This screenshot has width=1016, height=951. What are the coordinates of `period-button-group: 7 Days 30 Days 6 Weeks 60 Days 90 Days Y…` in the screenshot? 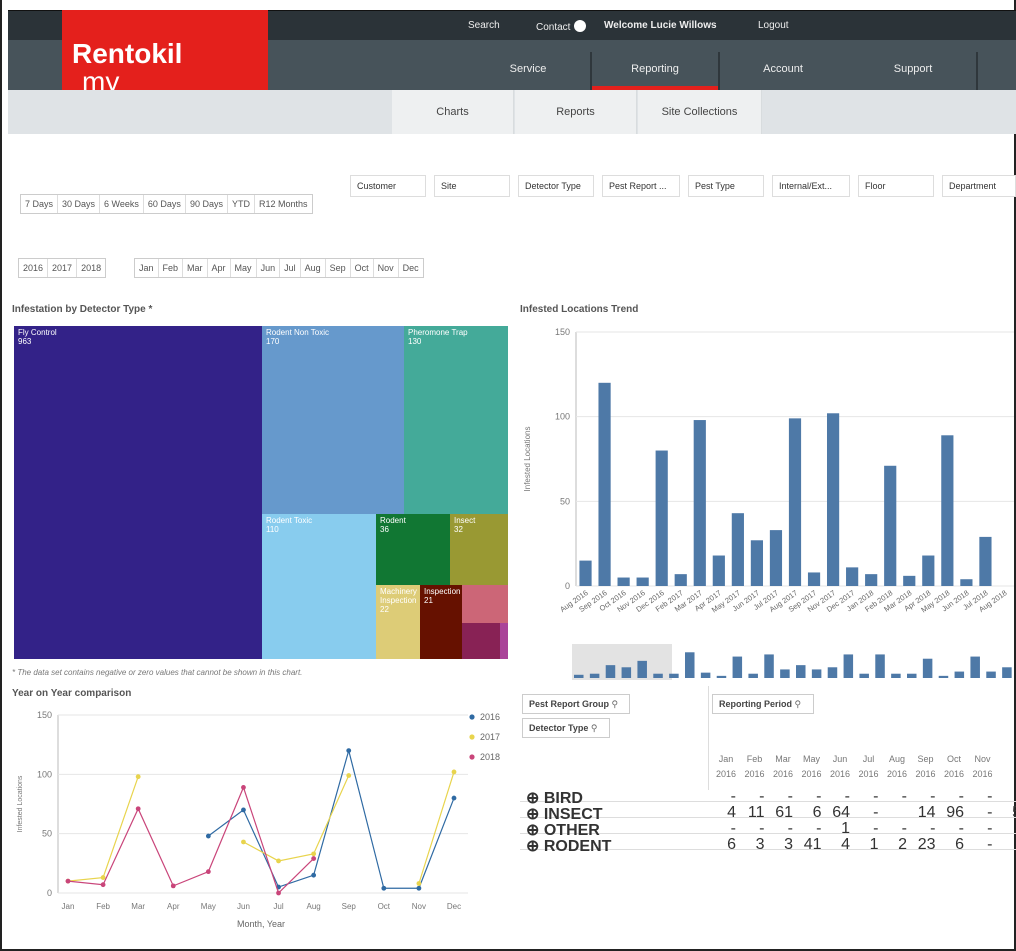 It's located at (166, 204).